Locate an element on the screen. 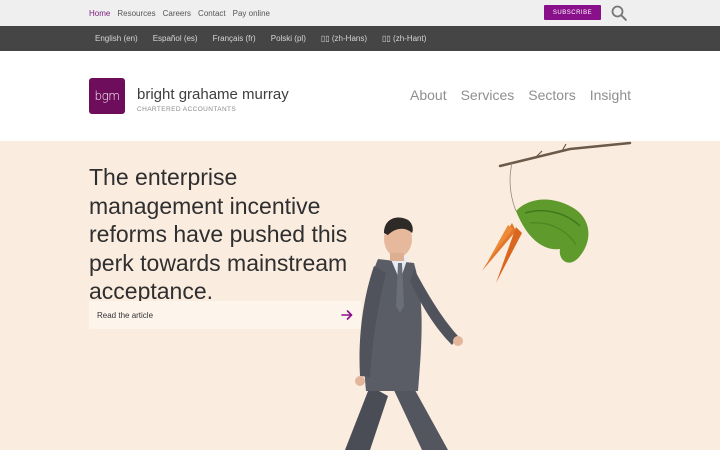 The image size is (720, 450). main-nav-sectors: Sectors is located at coordinates (551, 95).